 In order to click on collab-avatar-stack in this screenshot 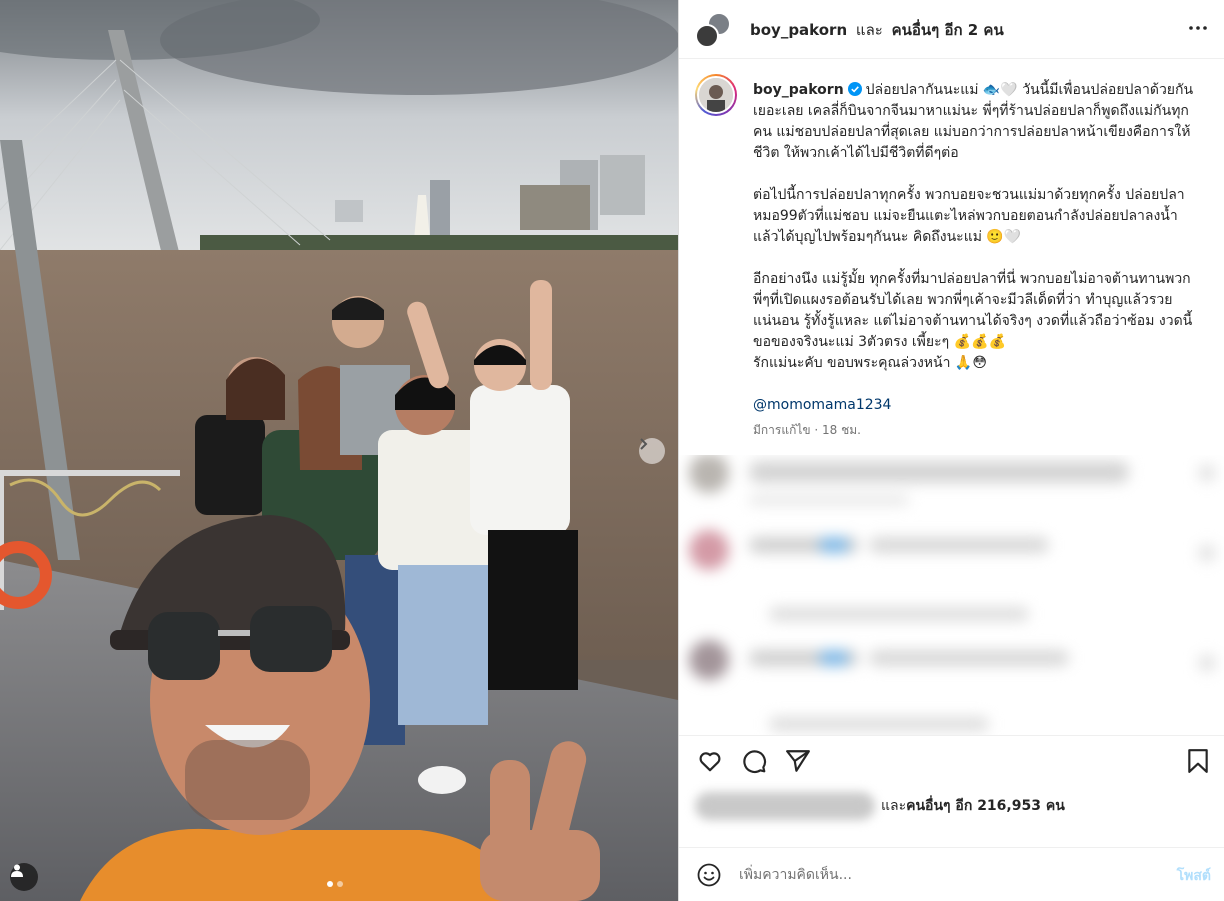, I will do `click(713, 30)`.